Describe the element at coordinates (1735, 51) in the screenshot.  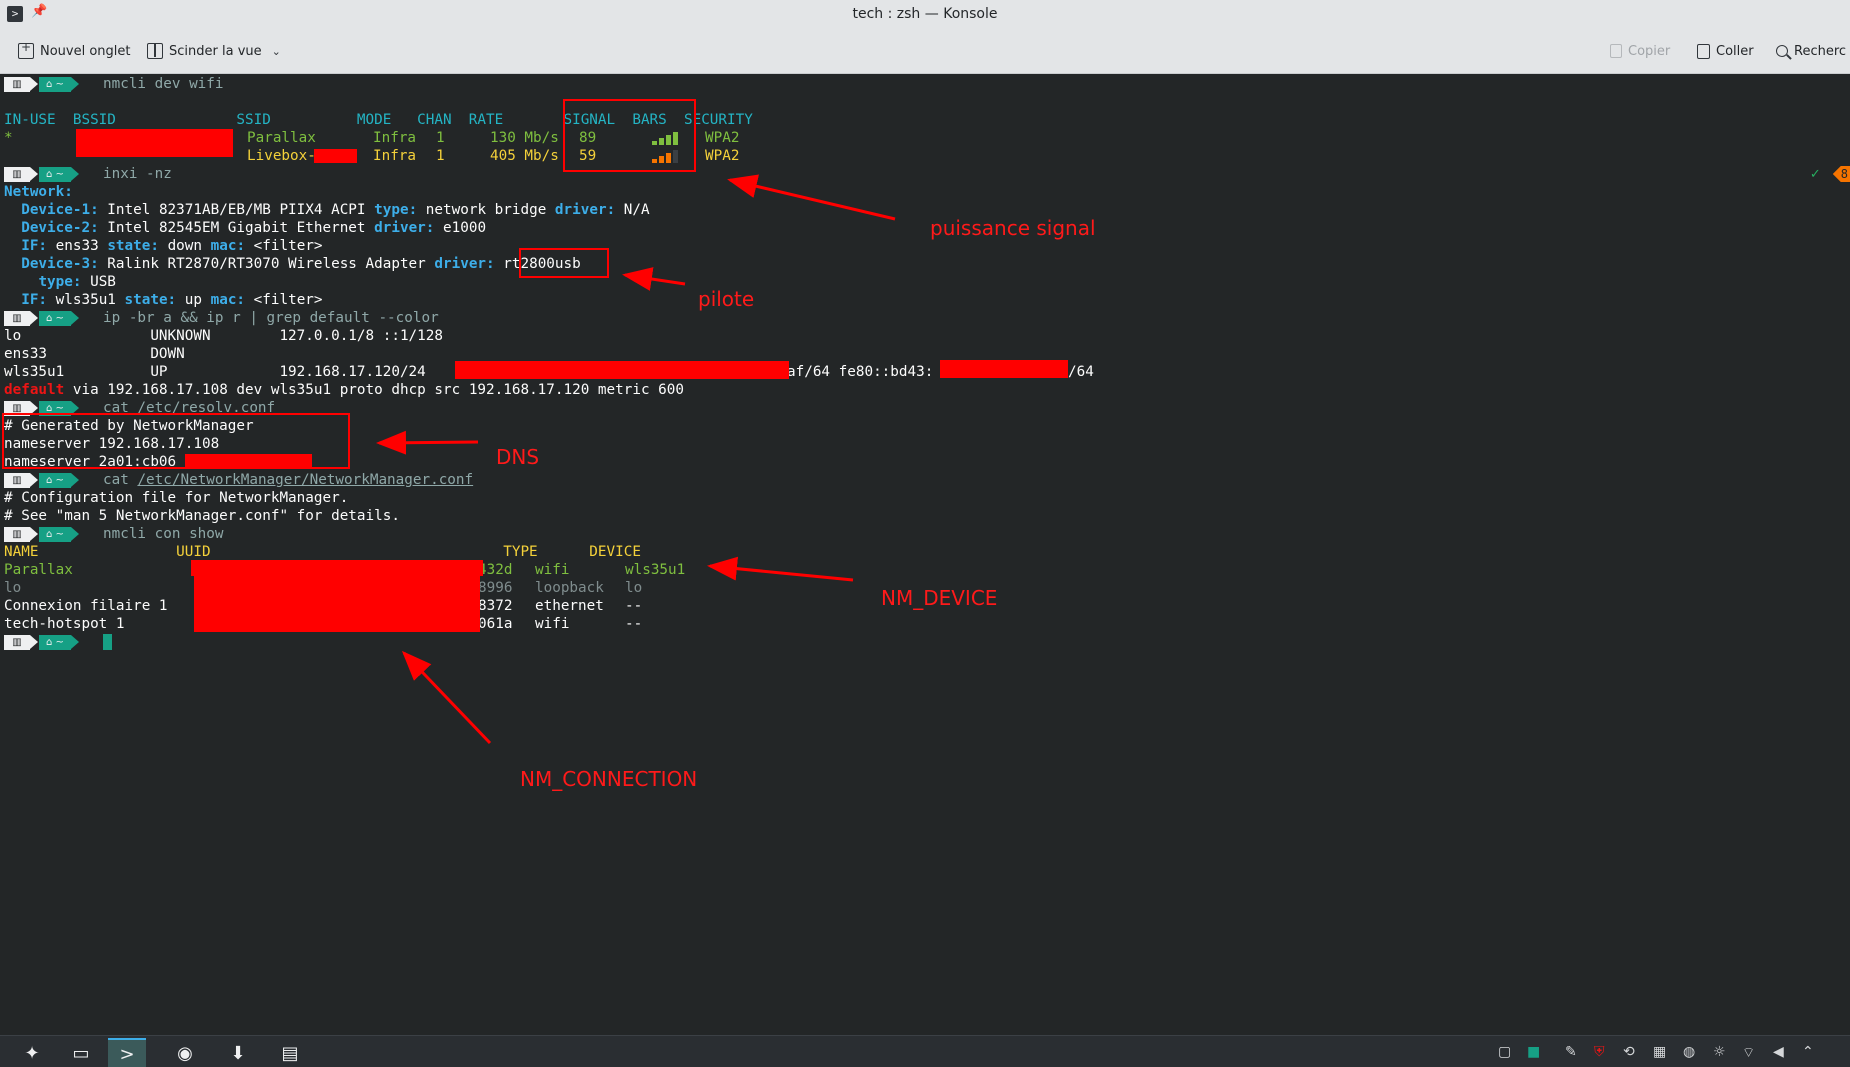
I see `paste-label: Coller` at that location.